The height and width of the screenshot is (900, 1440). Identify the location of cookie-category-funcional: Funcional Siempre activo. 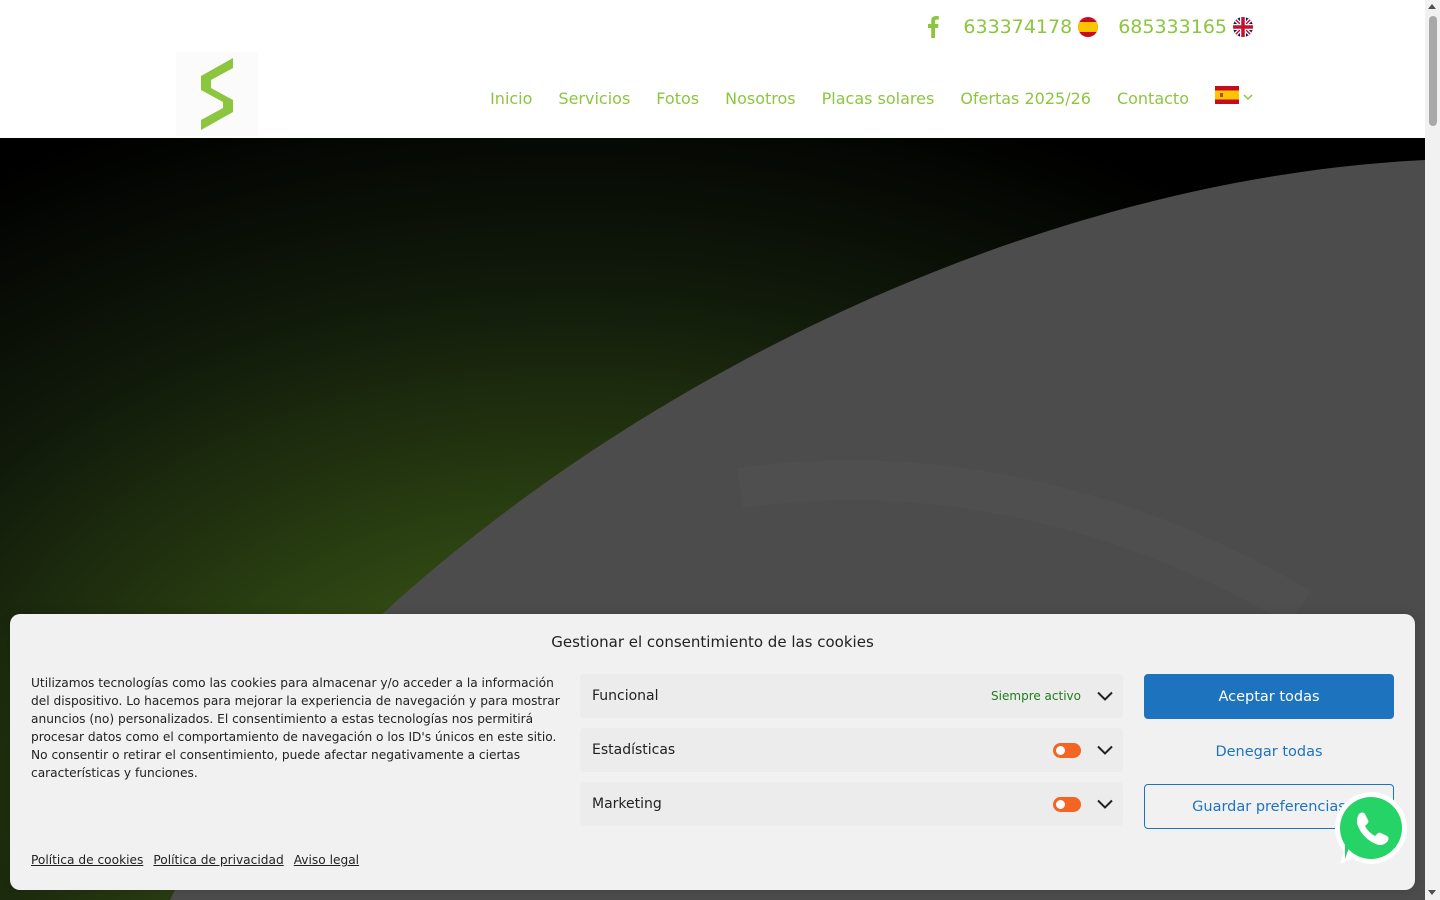
(851, 696).